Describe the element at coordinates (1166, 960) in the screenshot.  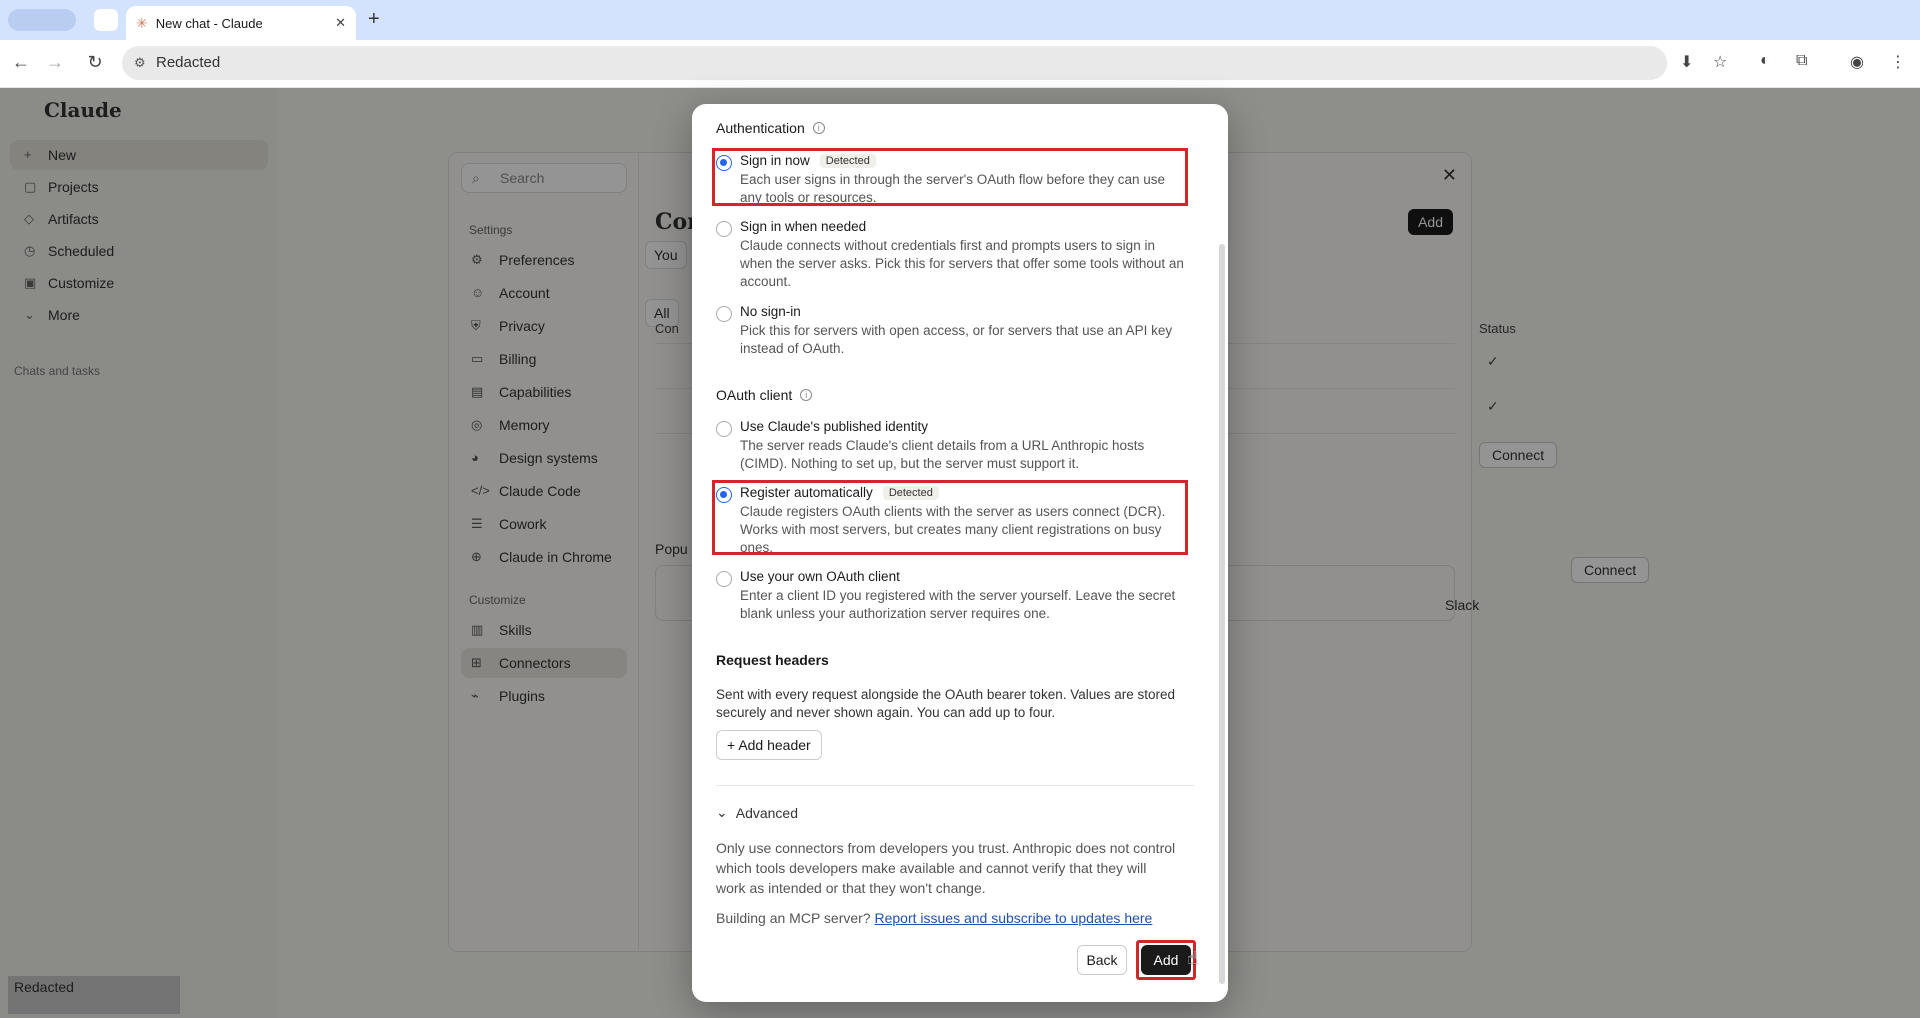
I see `add-button: Add` at that location.